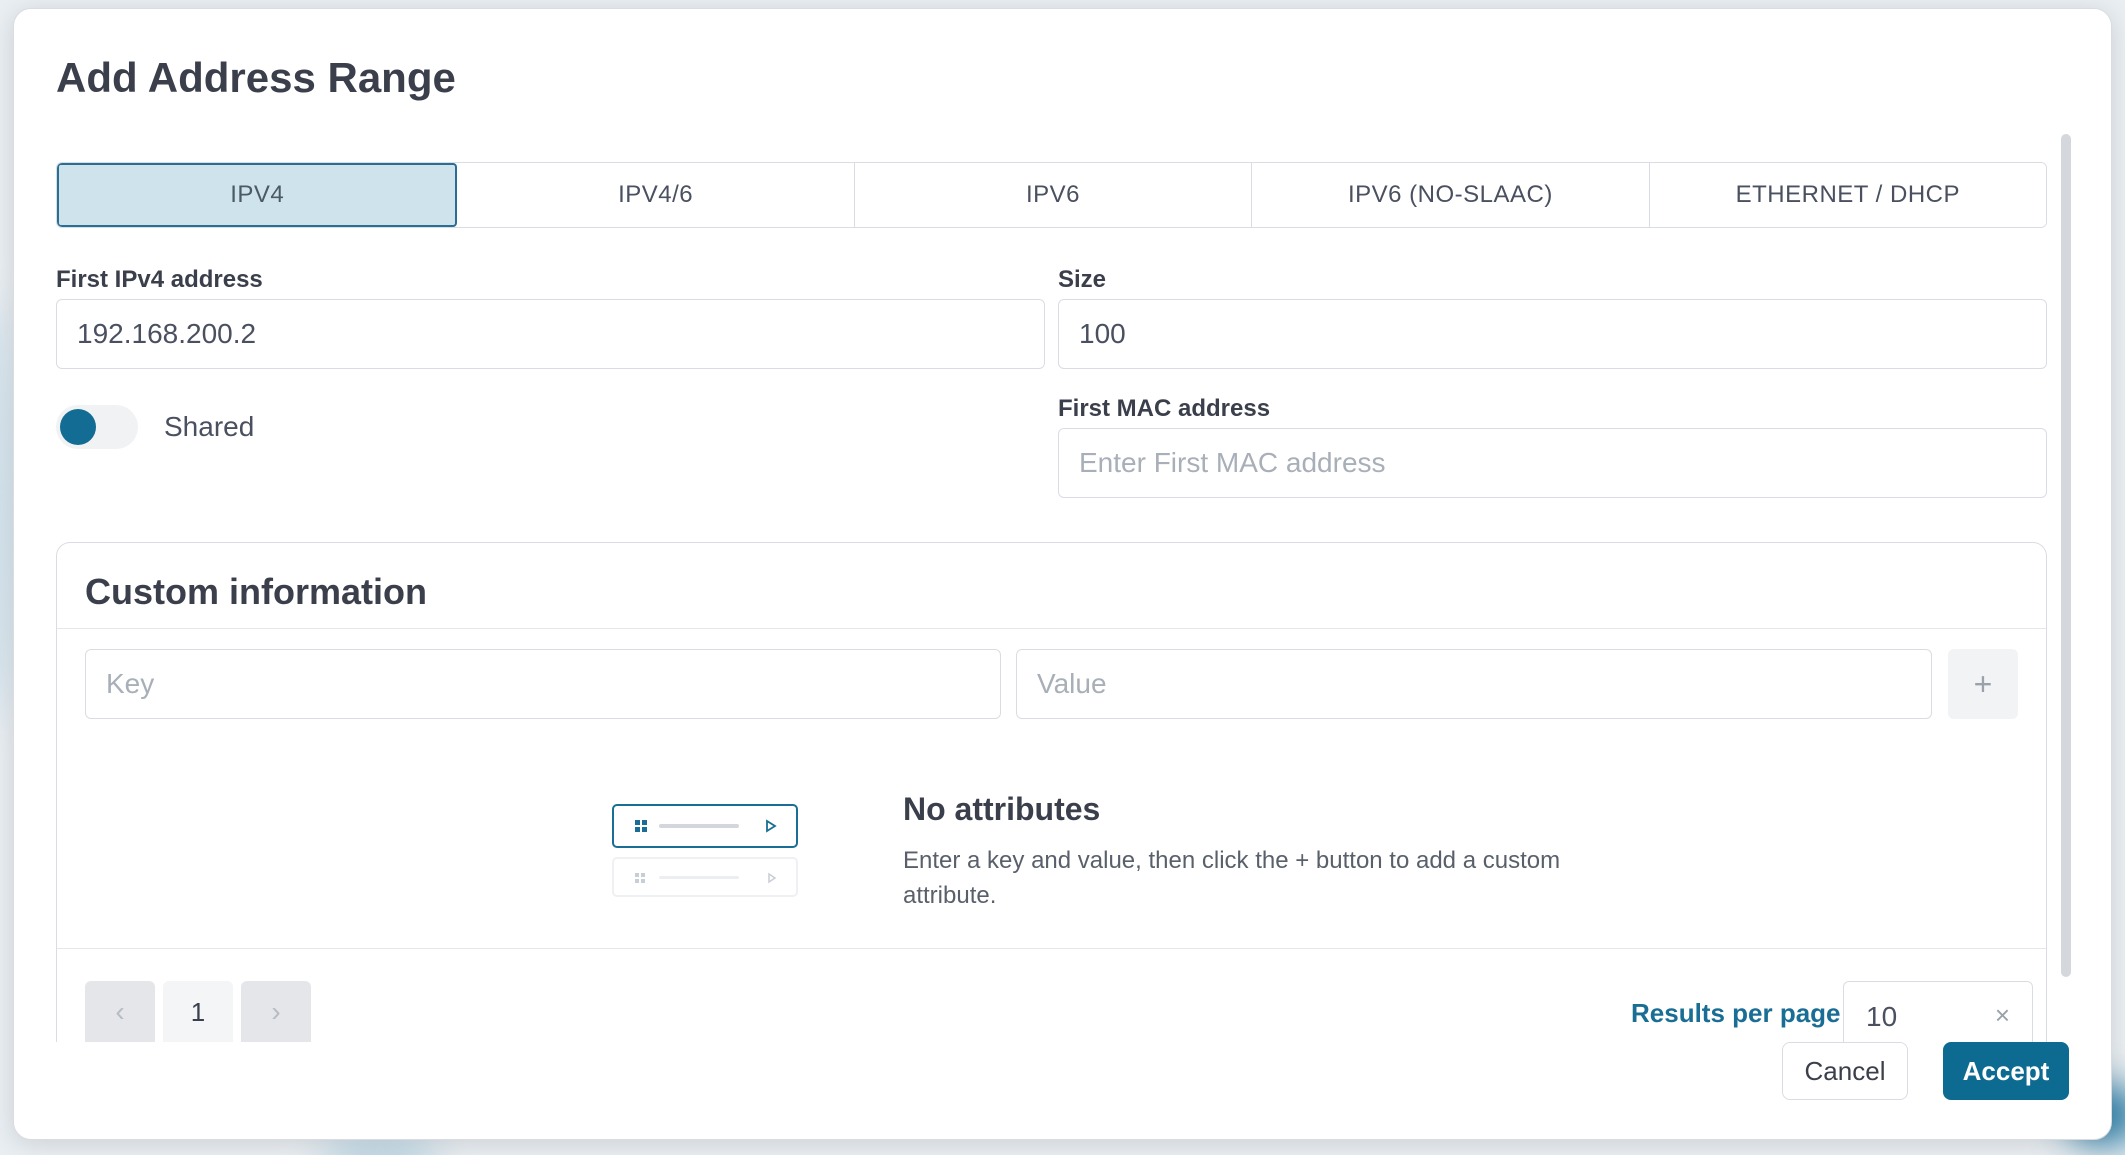 The width and height of the screenshot is (2125, 1155). Describe the element at coordinates (198, 1011) in the screenshot. I see `page-number-button: 1` at that location.